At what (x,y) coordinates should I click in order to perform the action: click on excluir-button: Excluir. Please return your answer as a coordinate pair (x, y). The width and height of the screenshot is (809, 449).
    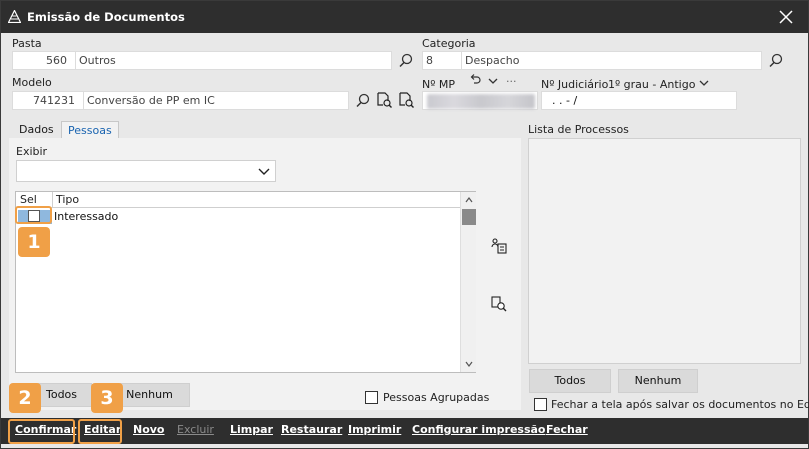
    Looking at the image, I should click on (195, 429).